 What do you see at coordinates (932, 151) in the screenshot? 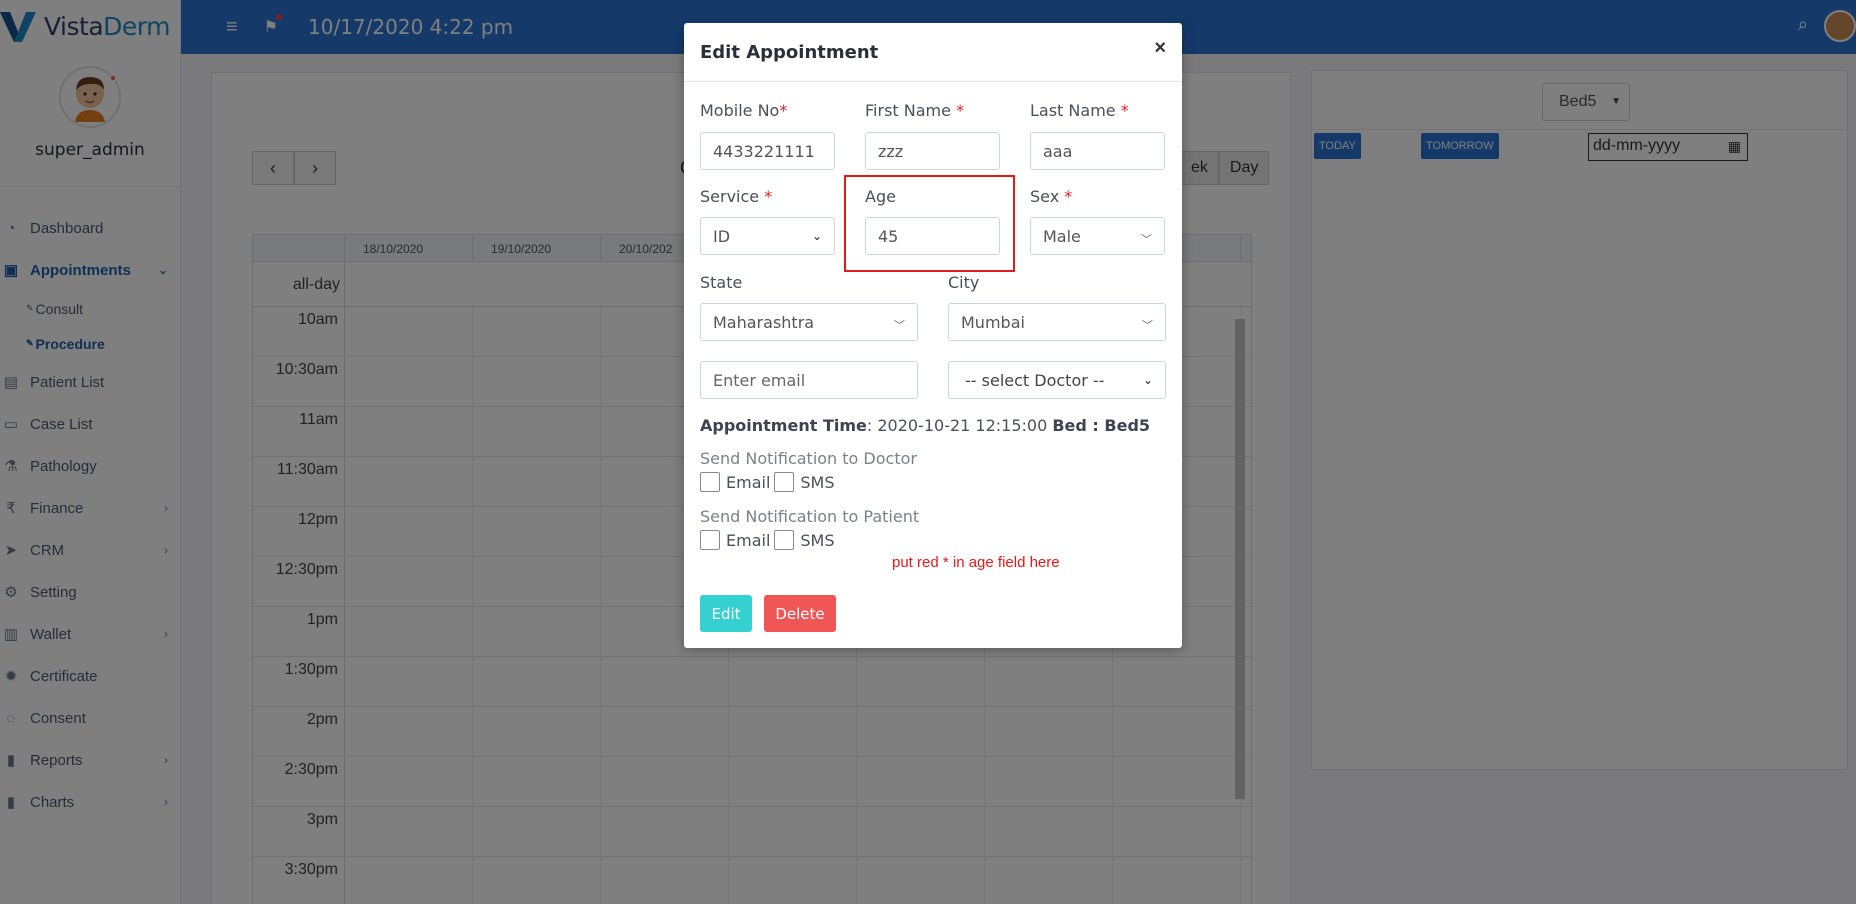
I see `first-name-field: zzz` at bounding box center [932, 151].